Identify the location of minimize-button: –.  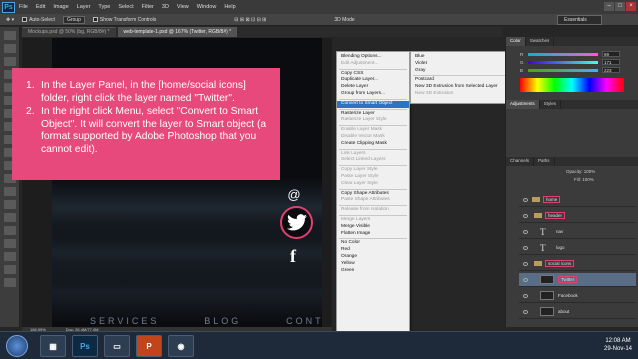
(609, 6).